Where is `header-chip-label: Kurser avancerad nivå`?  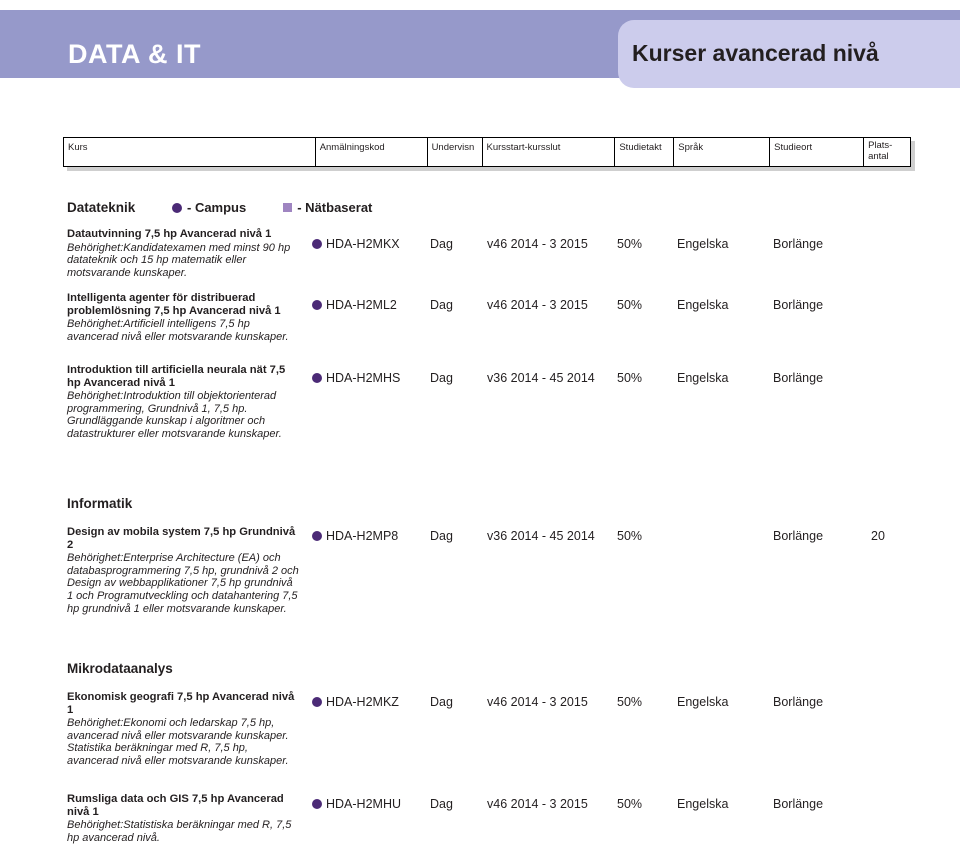
header-chip-label: Kurser avancerad nivå is located at coordinates (755, 53).